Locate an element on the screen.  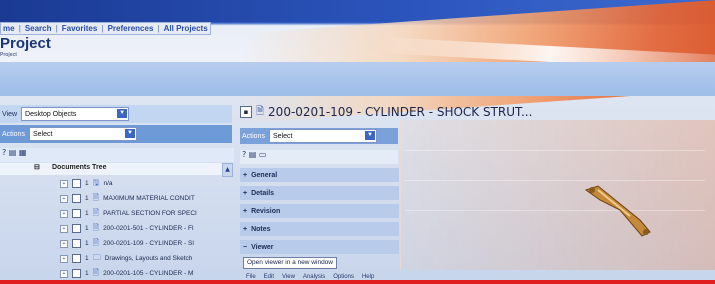
section-details: + Details is located at coordinates (319, 193).